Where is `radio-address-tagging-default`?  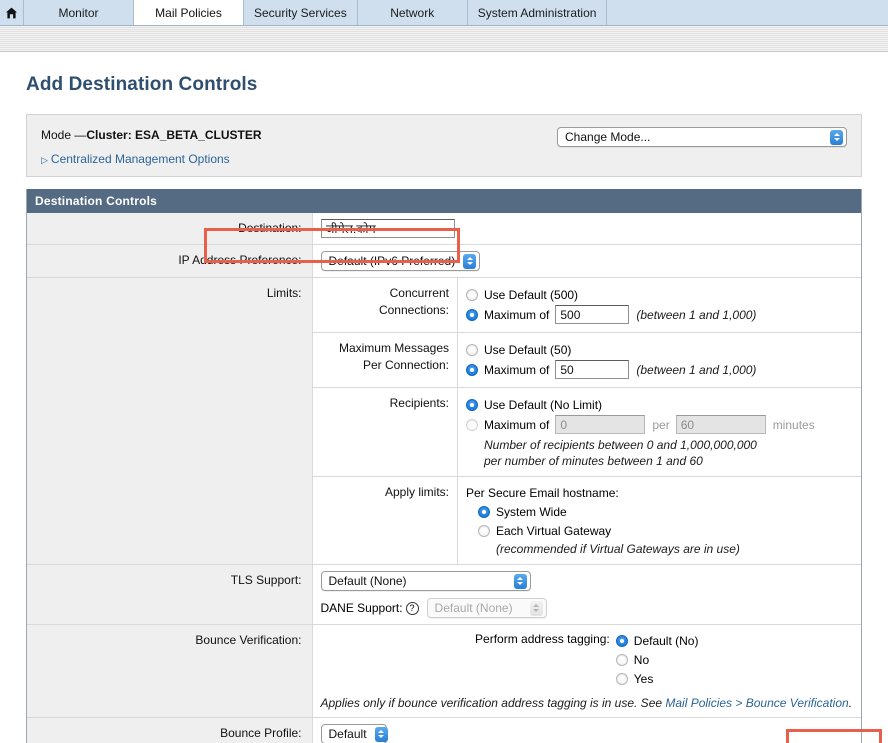
radio-address-tagging-default is located at coordinates (621, 641).